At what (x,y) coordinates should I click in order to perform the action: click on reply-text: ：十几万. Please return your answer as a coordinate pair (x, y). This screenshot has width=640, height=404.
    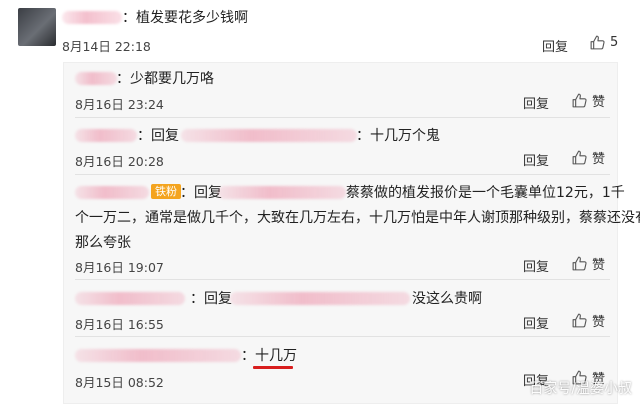
    Looking at the image, I should click on (269, 356).